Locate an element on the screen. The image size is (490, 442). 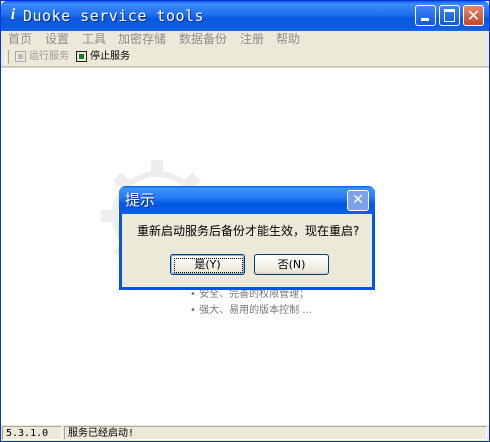
focus-rectangle is located at coordinates (208, 265).